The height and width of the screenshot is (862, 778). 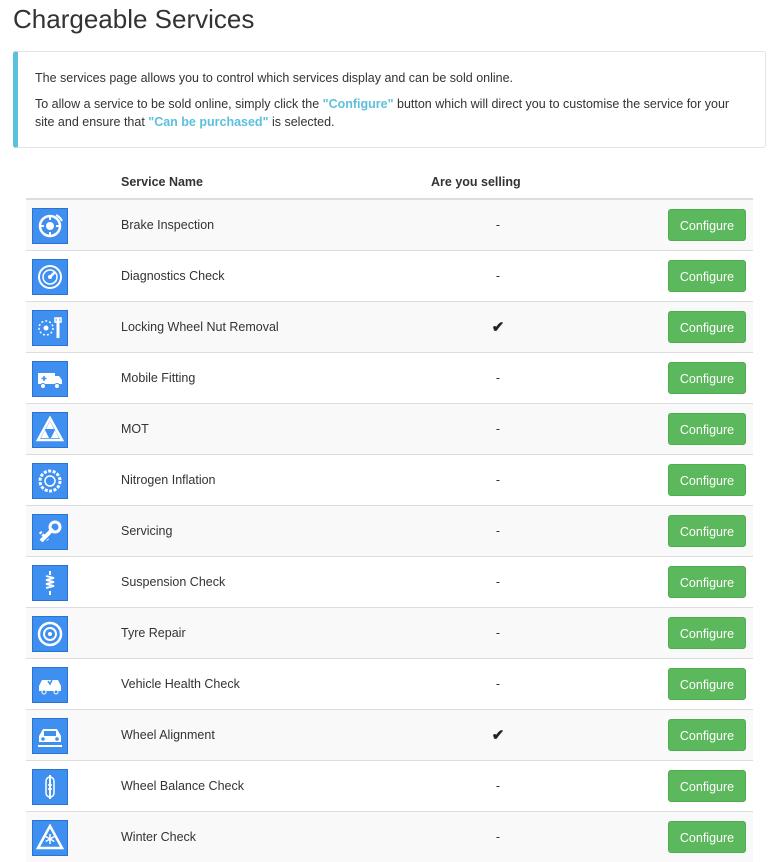 I want to click on service-name: Vehicle Health Check, so click(x=276, y=684).